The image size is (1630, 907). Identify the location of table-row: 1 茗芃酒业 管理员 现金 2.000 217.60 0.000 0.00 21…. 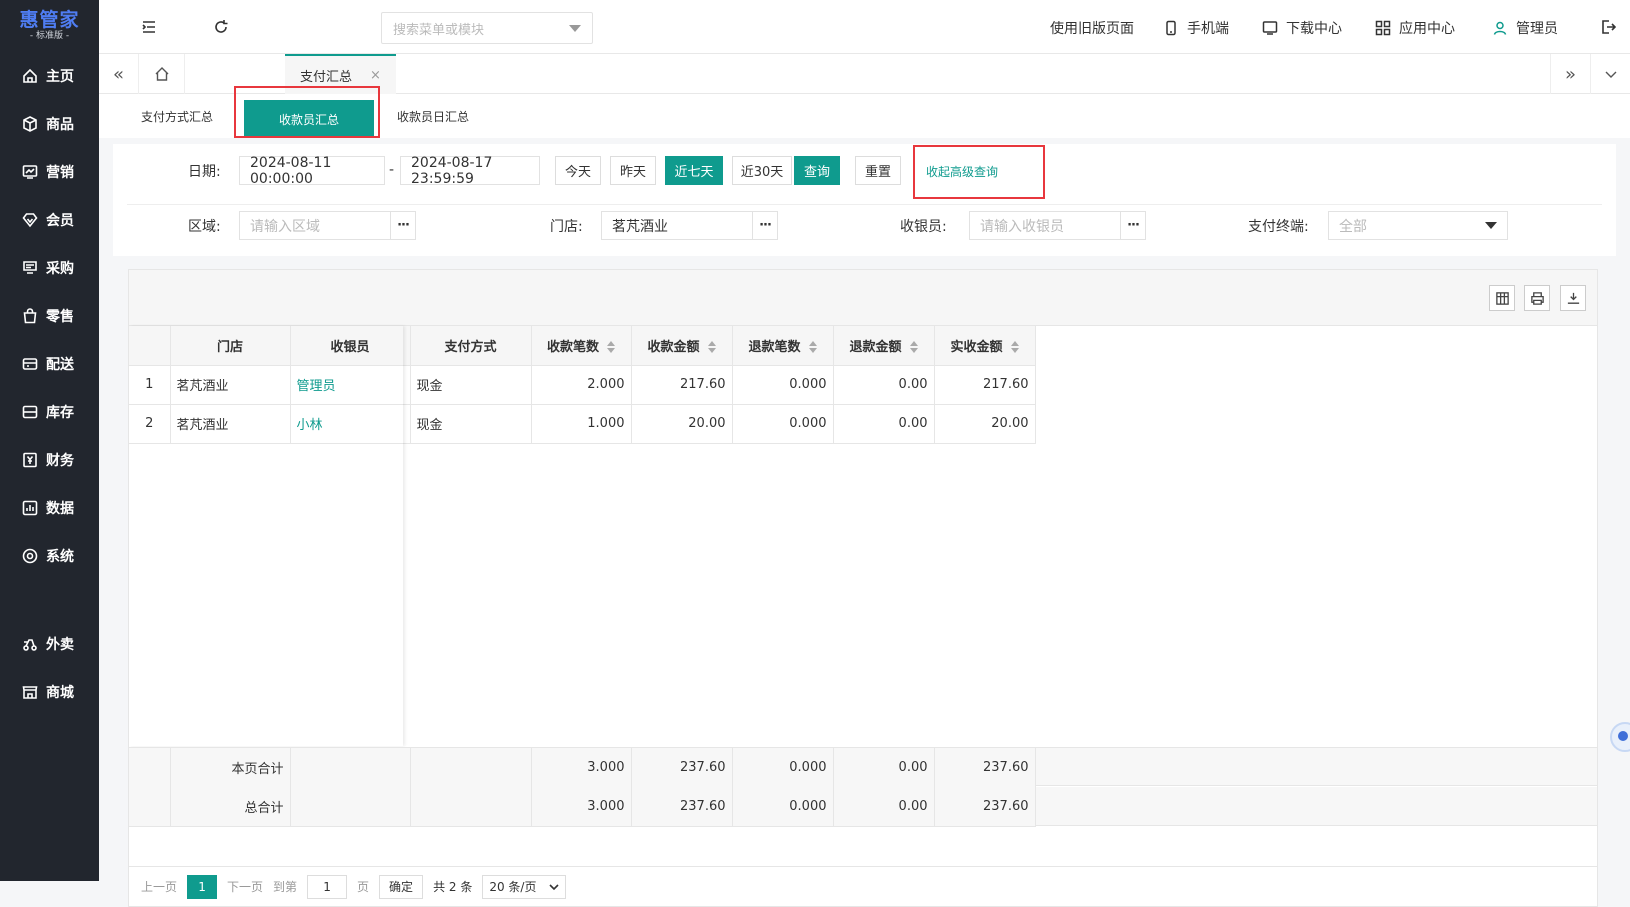
(582, 384).